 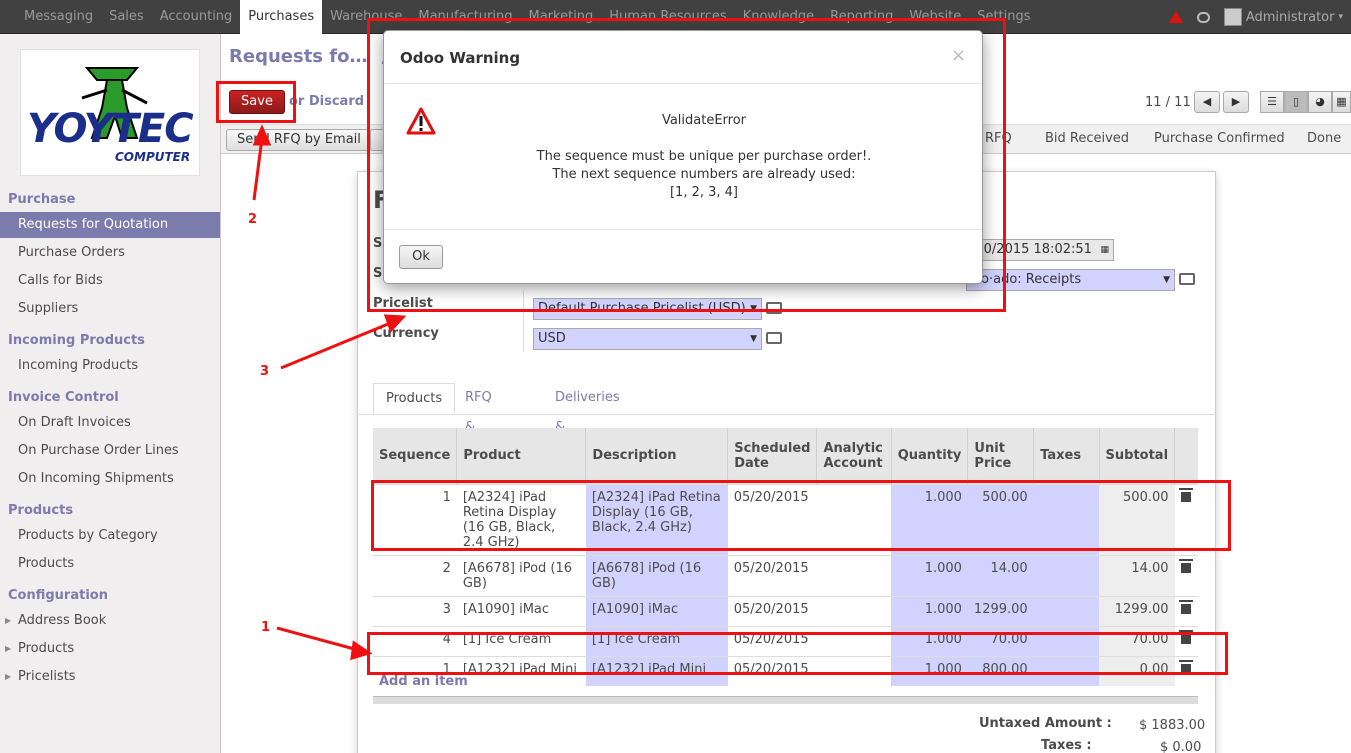 I want to click on stage-bid-received: Bid Received, so click(x=1087, y=139).